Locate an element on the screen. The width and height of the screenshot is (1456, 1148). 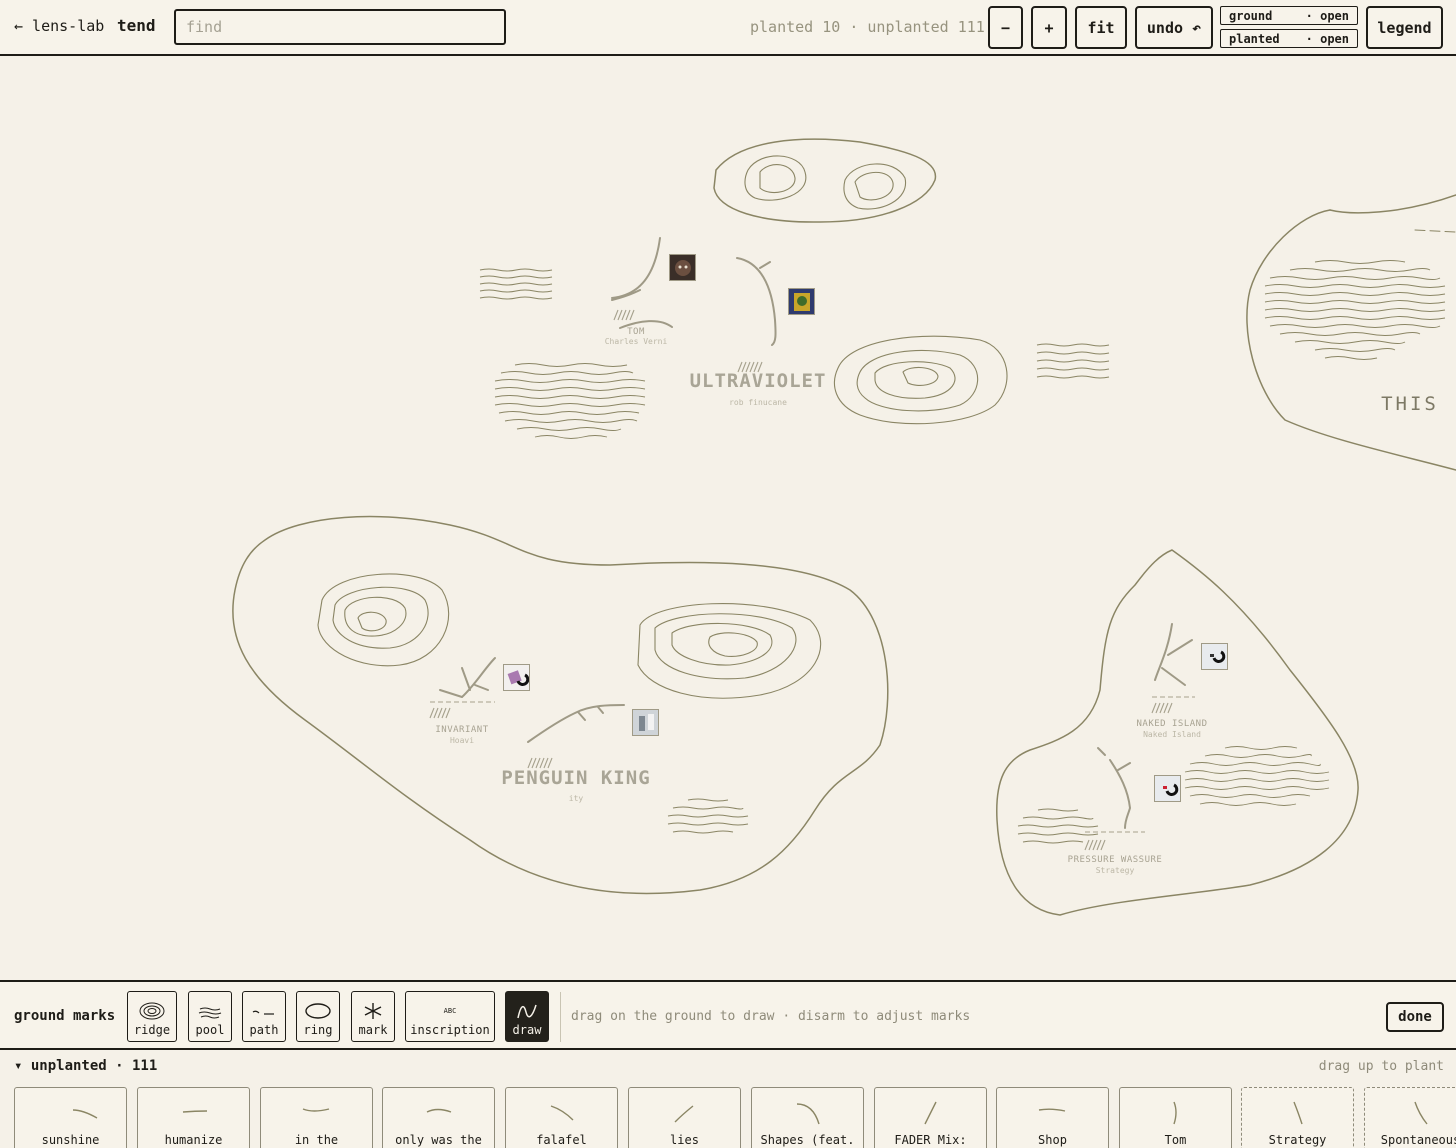
layer-name: planted is located at coordinates (1254, 38).